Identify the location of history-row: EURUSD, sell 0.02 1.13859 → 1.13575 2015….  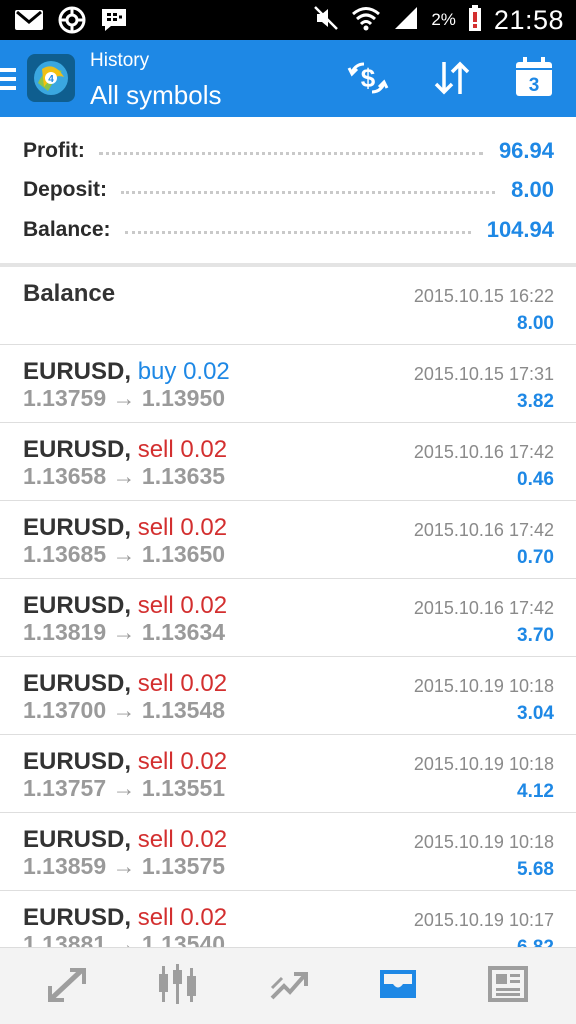
(288, 852).